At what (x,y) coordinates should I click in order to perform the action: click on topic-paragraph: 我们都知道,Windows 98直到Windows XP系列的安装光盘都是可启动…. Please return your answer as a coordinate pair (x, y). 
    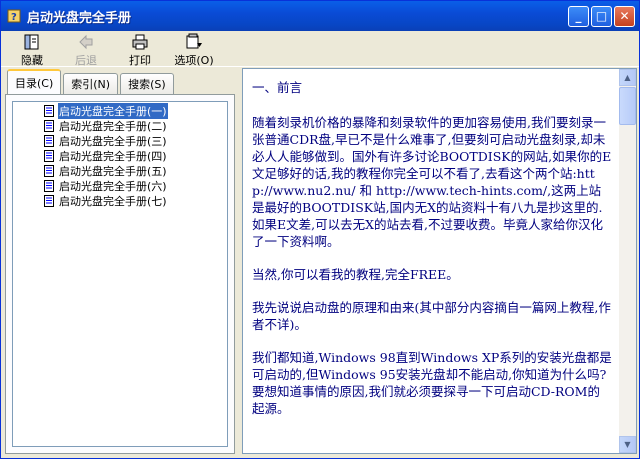
    Looking at the image, I should click on (432, 383).